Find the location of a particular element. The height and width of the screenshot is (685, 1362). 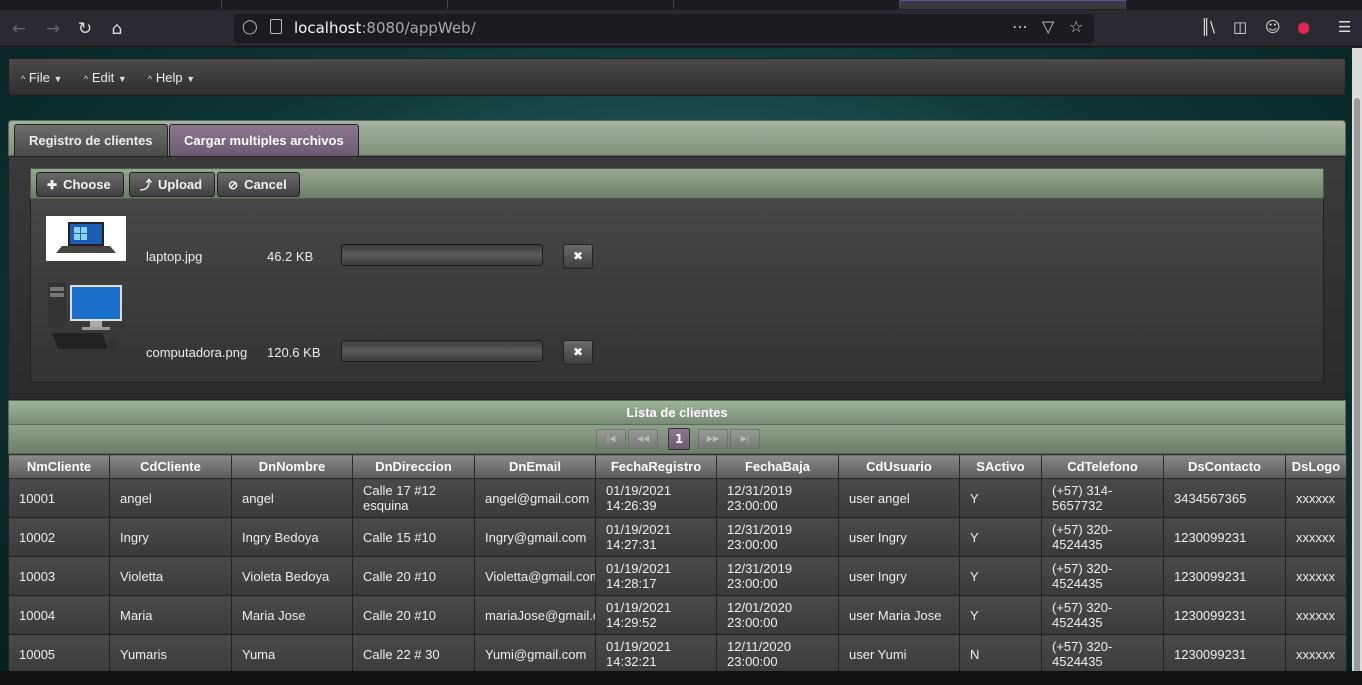

table-cell: Yumaris is located at coordinates (170, 654).